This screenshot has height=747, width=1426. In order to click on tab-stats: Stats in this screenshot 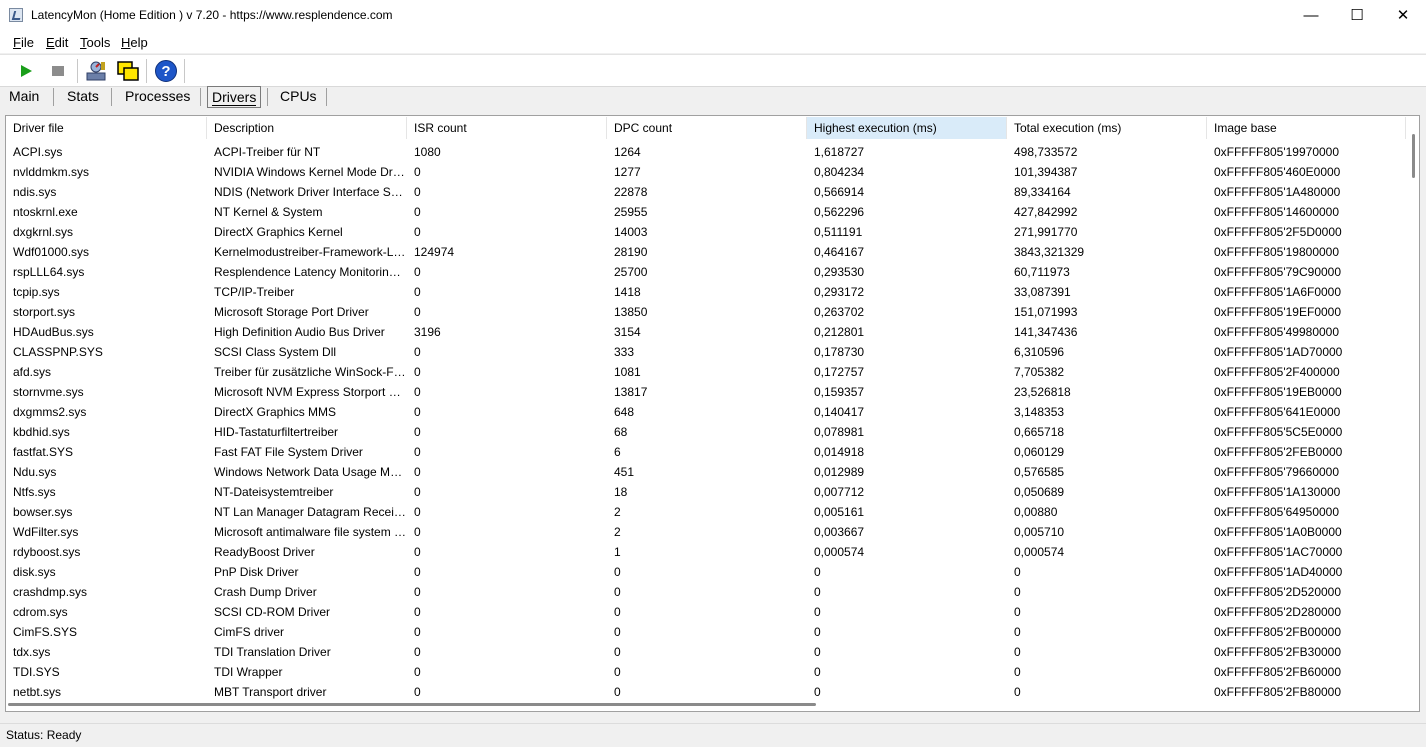, I will do `click(83, 97)`.